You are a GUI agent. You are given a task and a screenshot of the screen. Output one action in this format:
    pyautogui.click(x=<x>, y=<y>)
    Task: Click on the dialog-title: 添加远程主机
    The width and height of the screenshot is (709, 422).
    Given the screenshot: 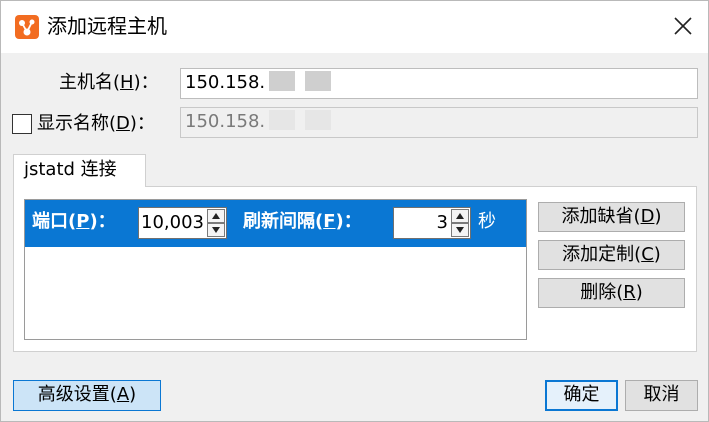 What is the action you would take?
    pyautogui.click(x=107, y=26)
    